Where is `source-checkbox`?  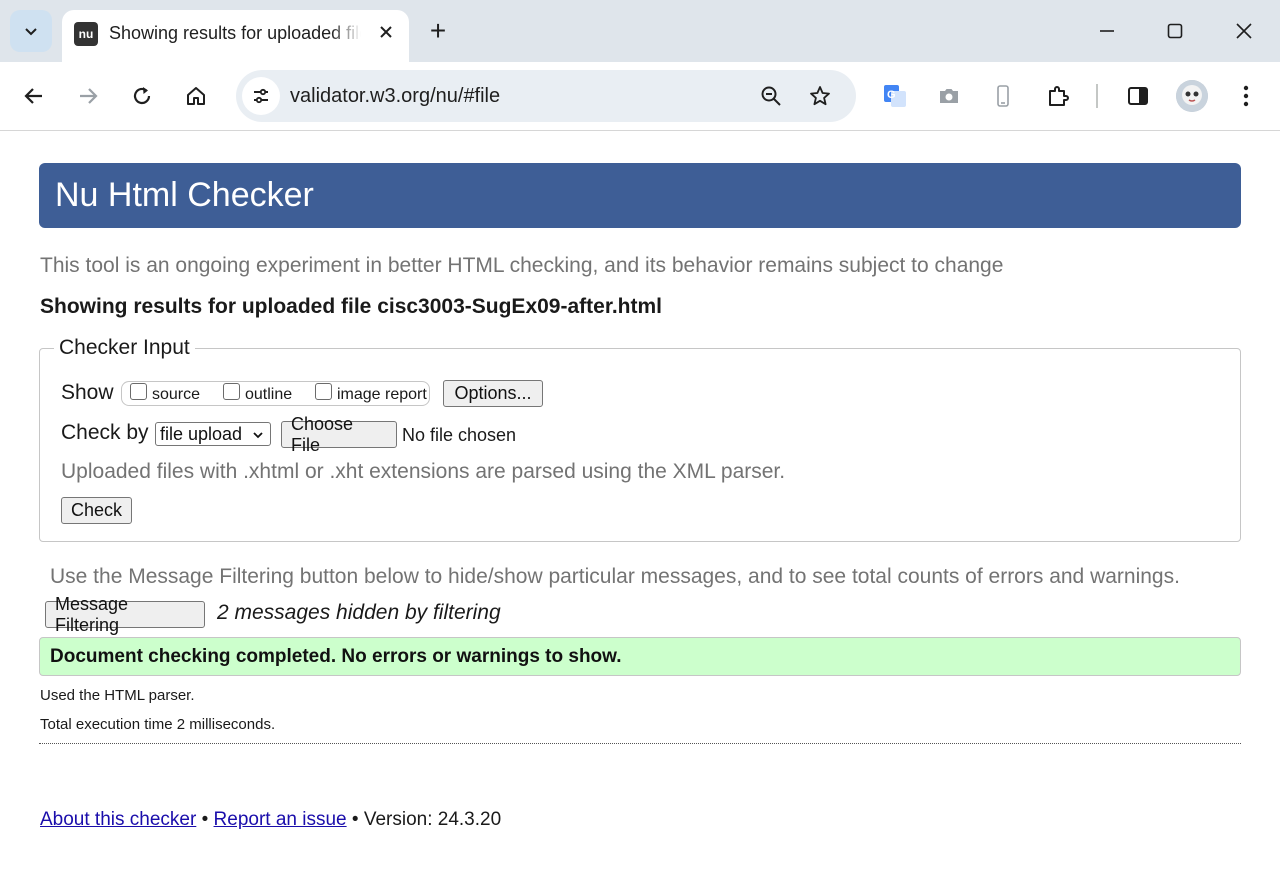
source-checkbox is located at coordinates (138, 391).